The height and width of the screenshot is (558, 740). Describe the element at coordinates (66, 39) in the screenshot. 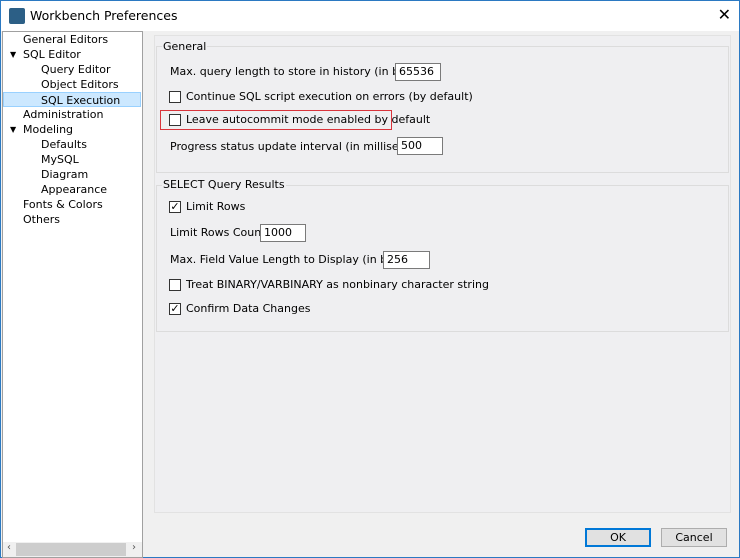

I see `label: General Editors` at that location.